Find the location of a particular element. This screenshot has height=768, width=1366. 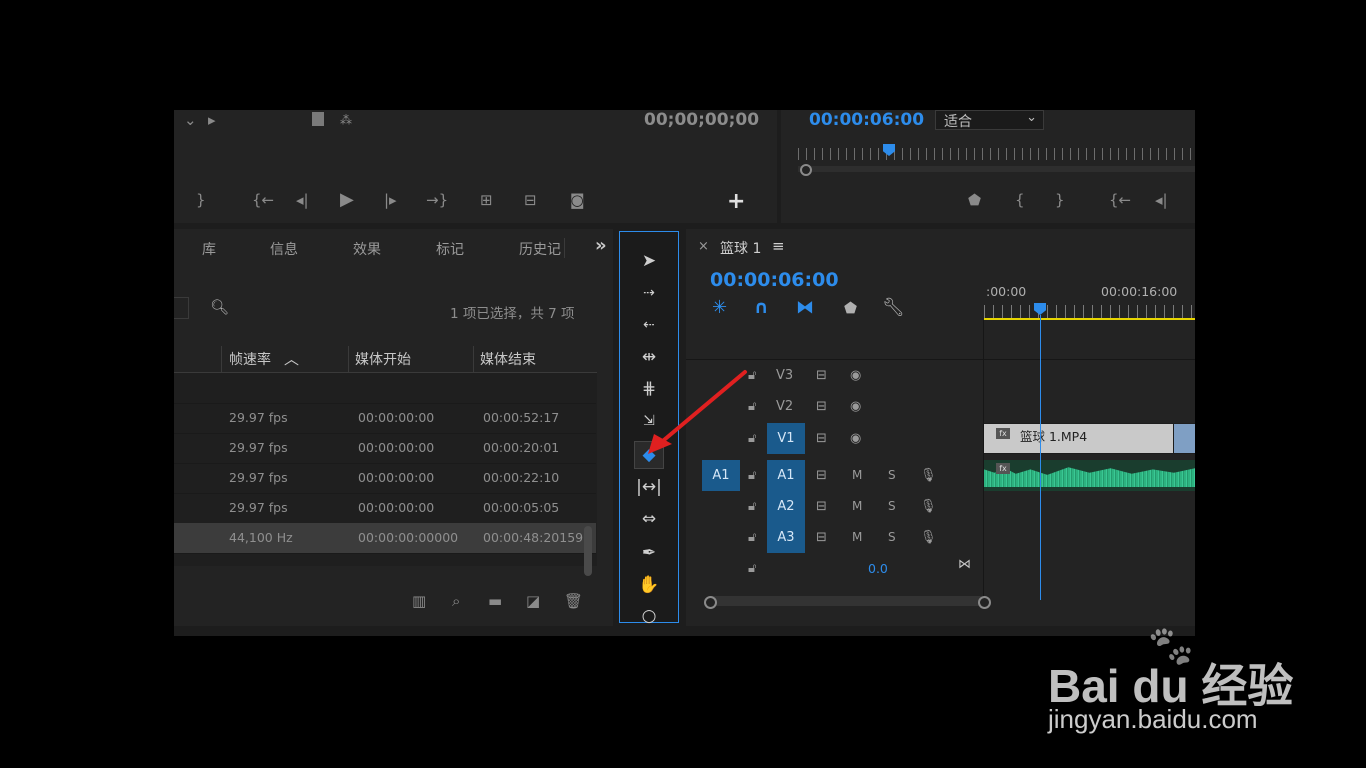

track-select-tool-icon: ⇢ is located at coordinates (649, 293).